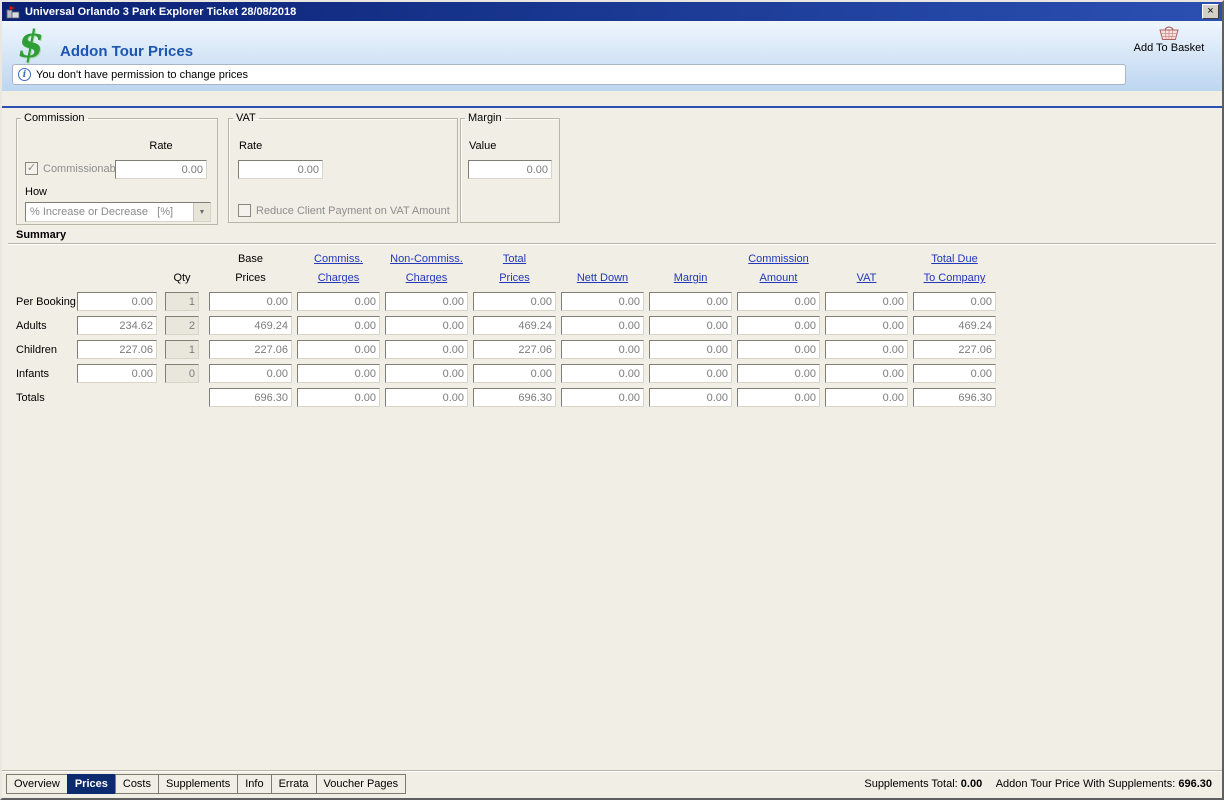  I want to click on column-header-charges: Commiss. Charges, so click(338, 269).